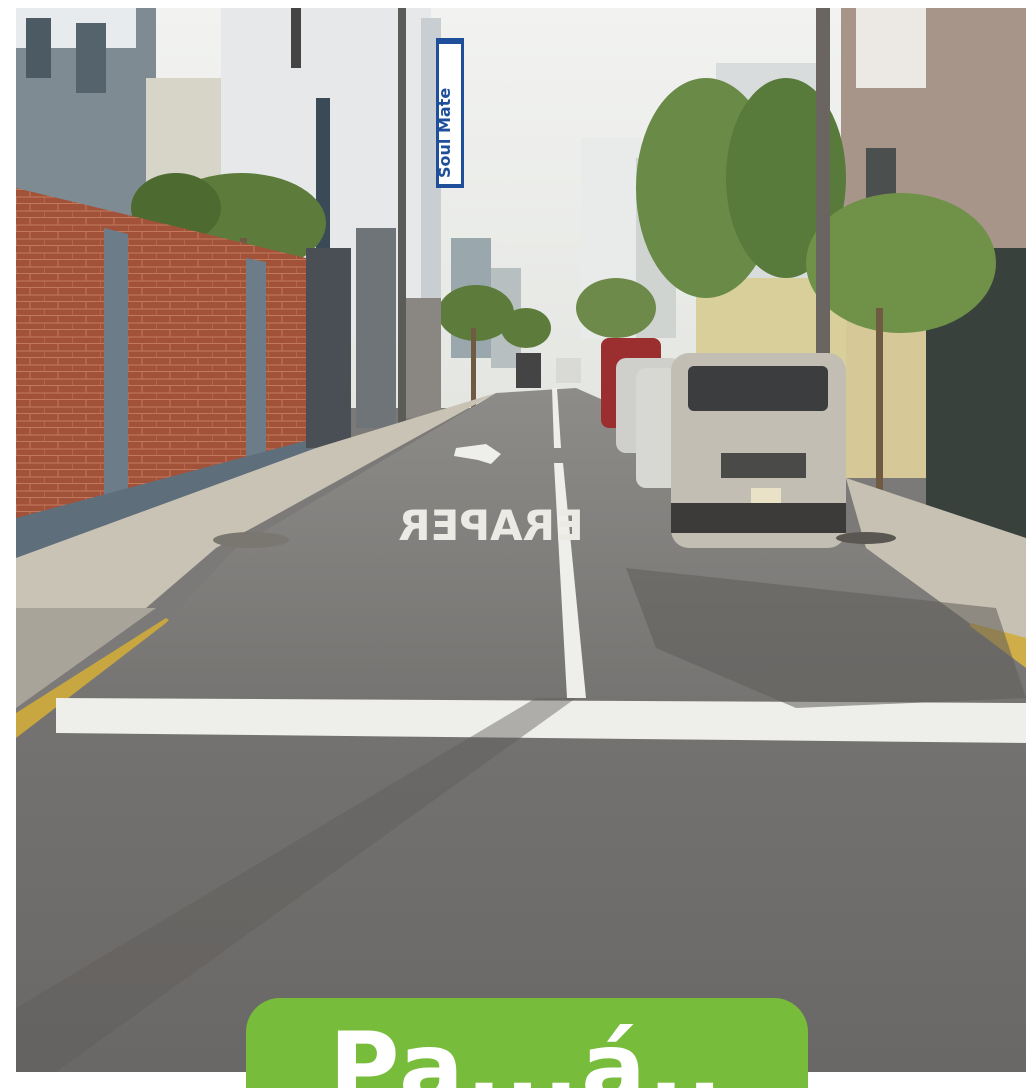 The image size is (1026, 1088). Describe the element at coordinates (823, 208) in the screenshot. I see `utility-pole-right` at that location.